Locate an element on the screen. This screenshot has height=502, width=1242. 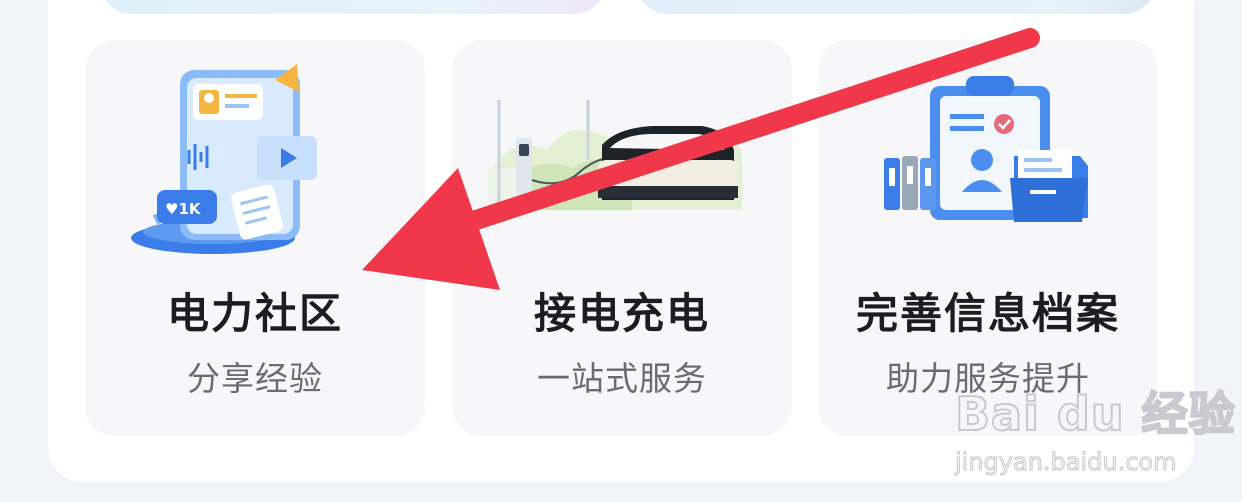
likes-badge-text: ♥1K is located at coordinates (183, 209).